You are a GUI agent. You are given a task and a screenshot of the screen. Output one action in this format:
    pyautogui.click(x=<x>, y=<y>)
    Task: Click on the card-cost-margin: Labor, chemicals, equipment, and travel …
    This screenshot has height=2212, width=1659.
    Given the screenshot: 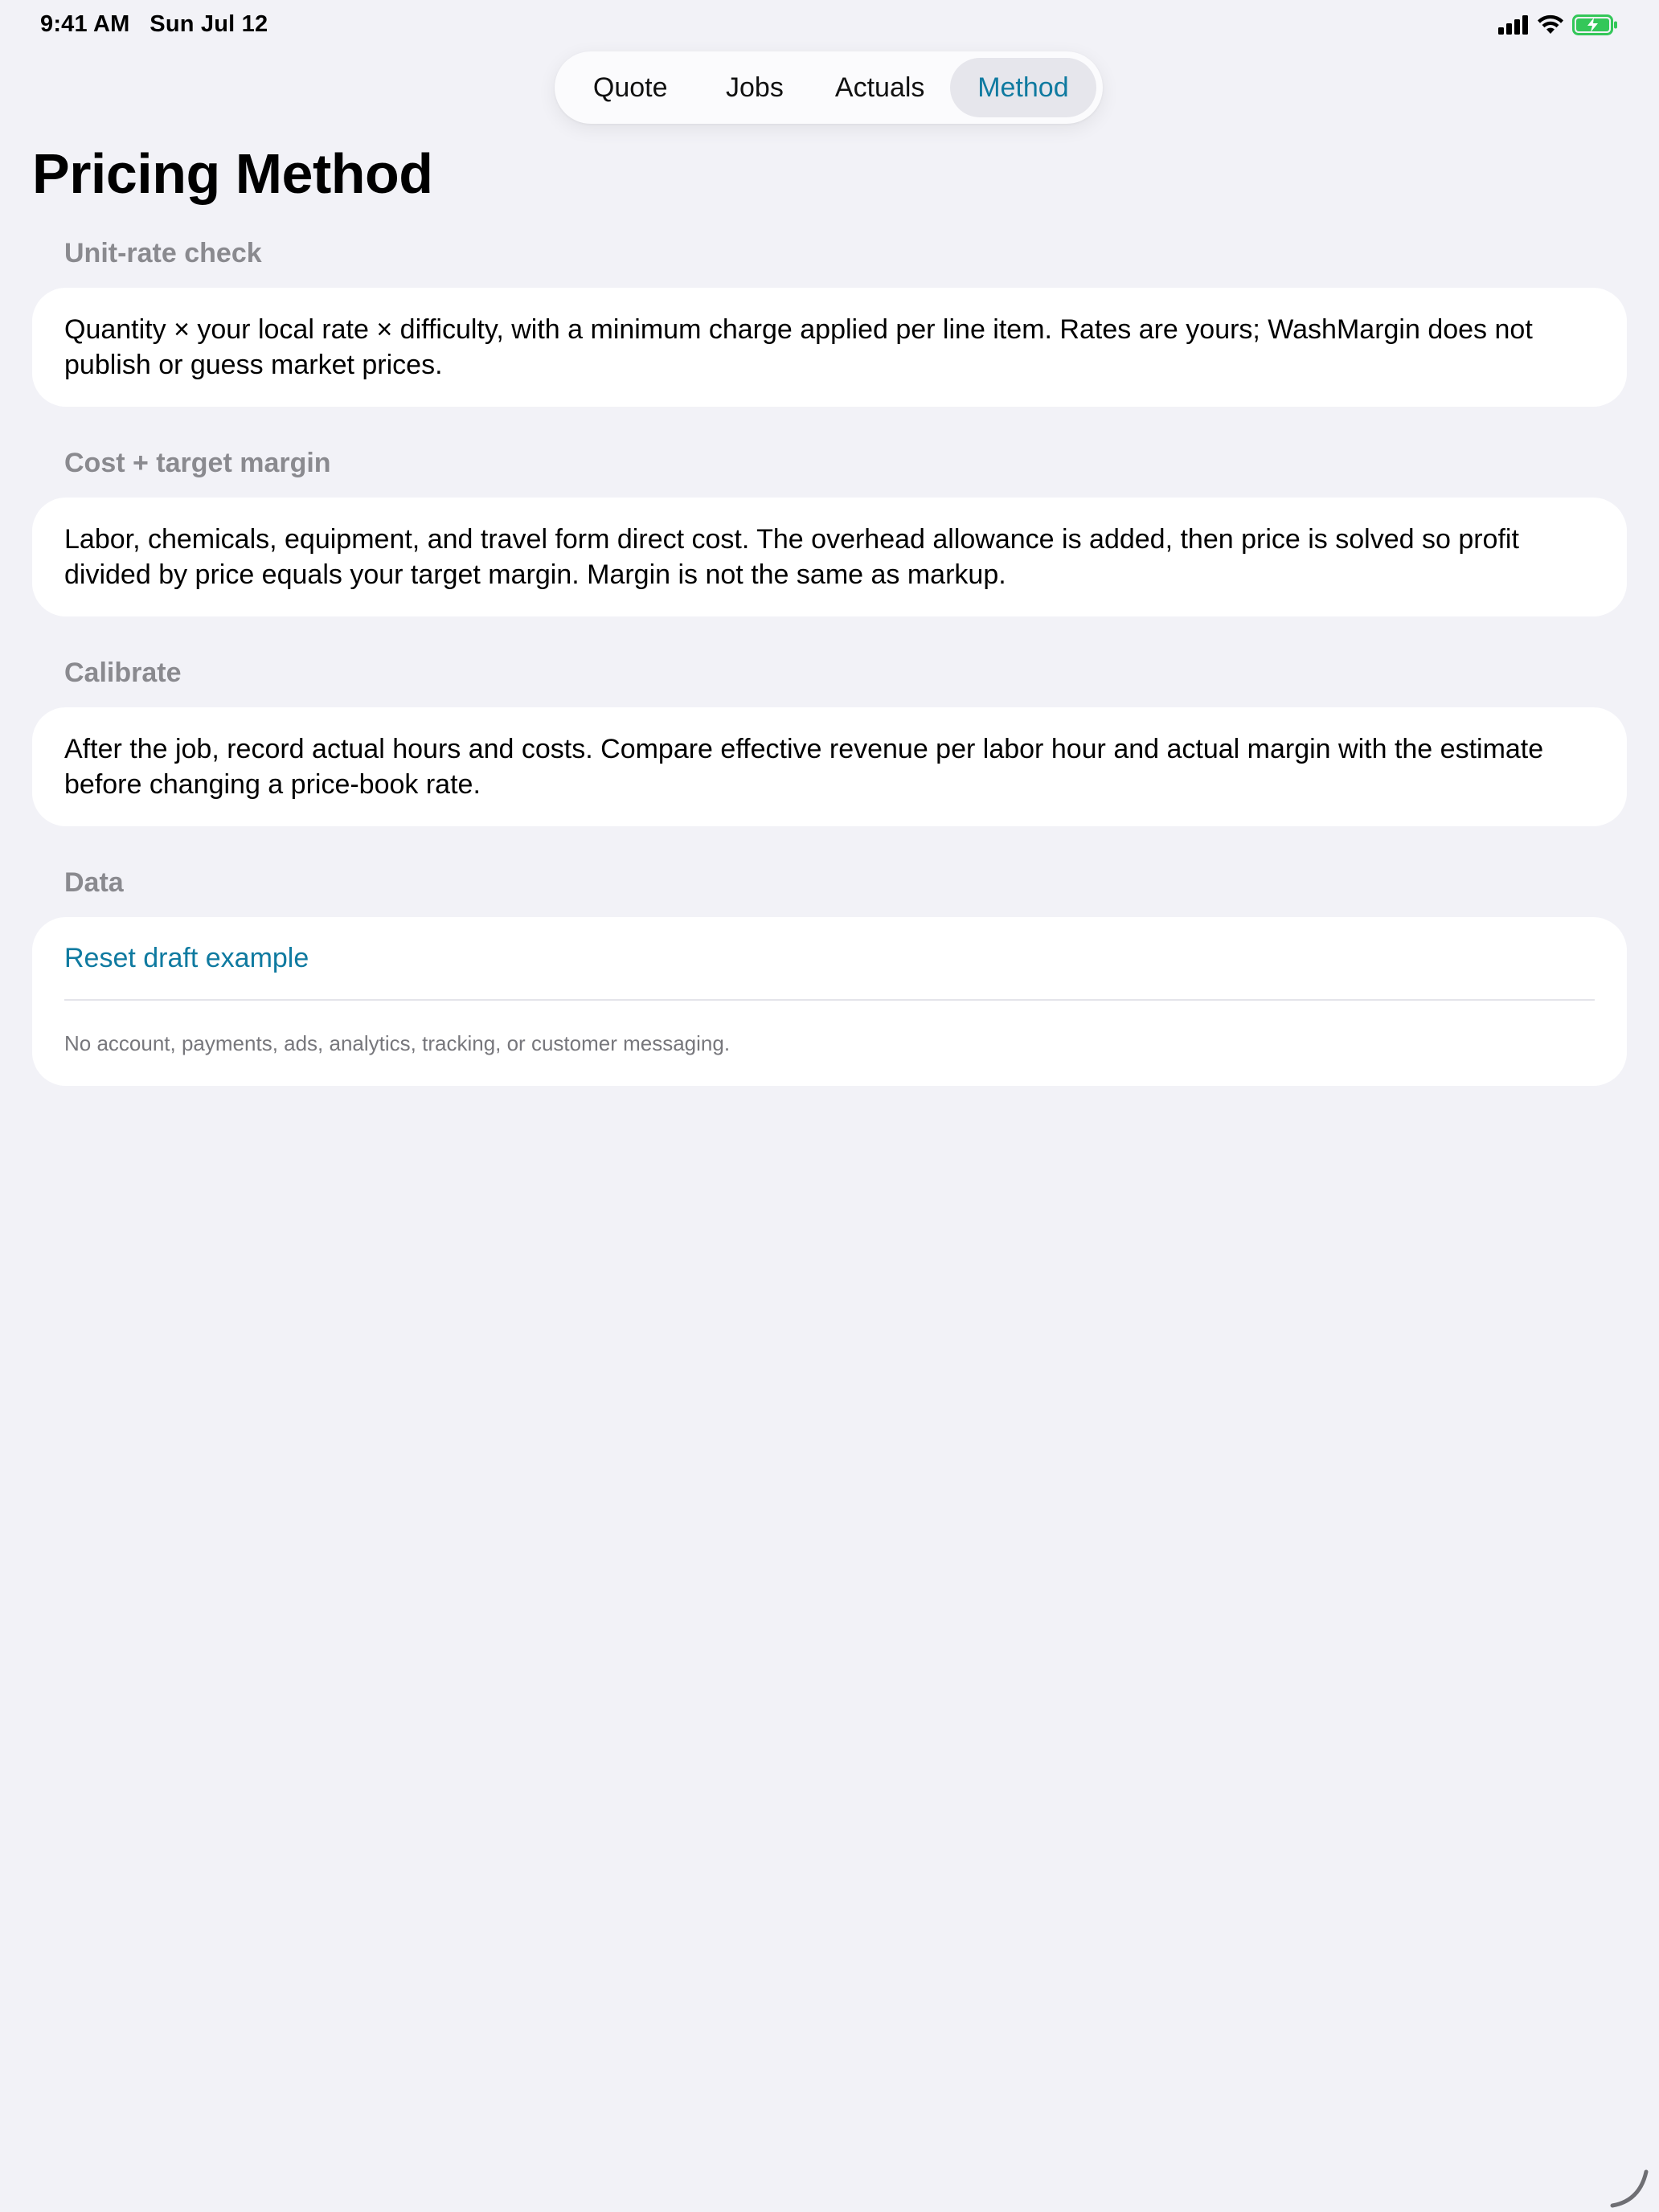 What is the action you would take?
    pyautogui.click(x=829, y=557)
    